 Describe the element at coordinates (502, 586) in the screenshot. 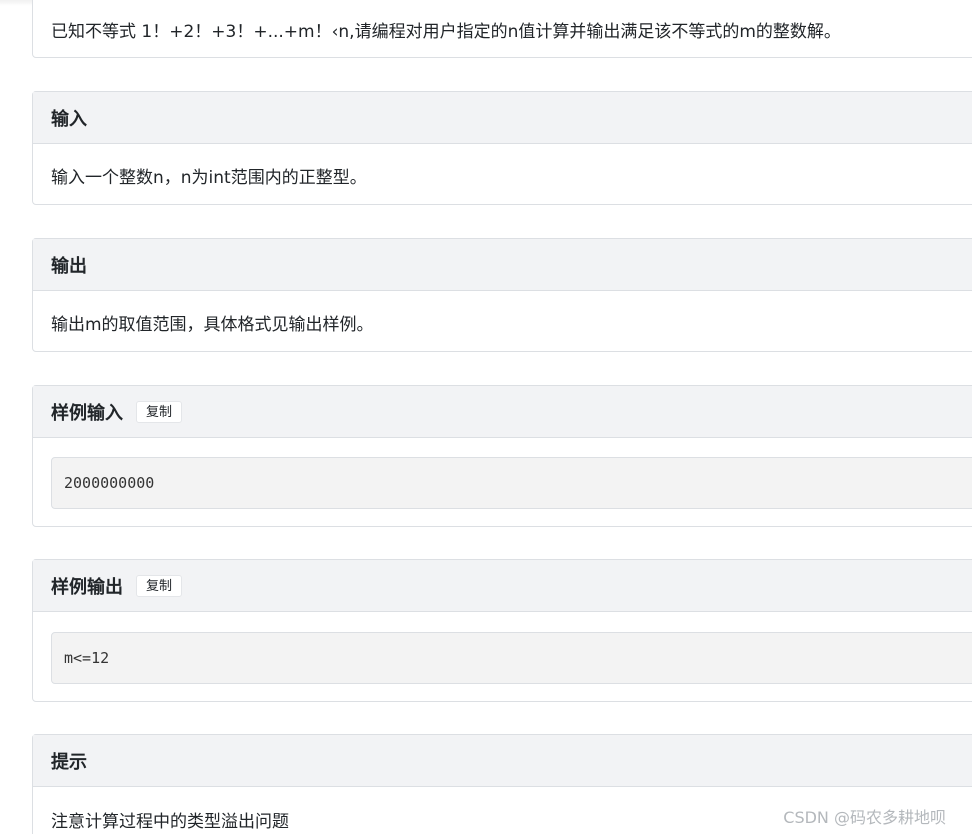

I see `sample-output-header: 样例输出 复制` at that location.